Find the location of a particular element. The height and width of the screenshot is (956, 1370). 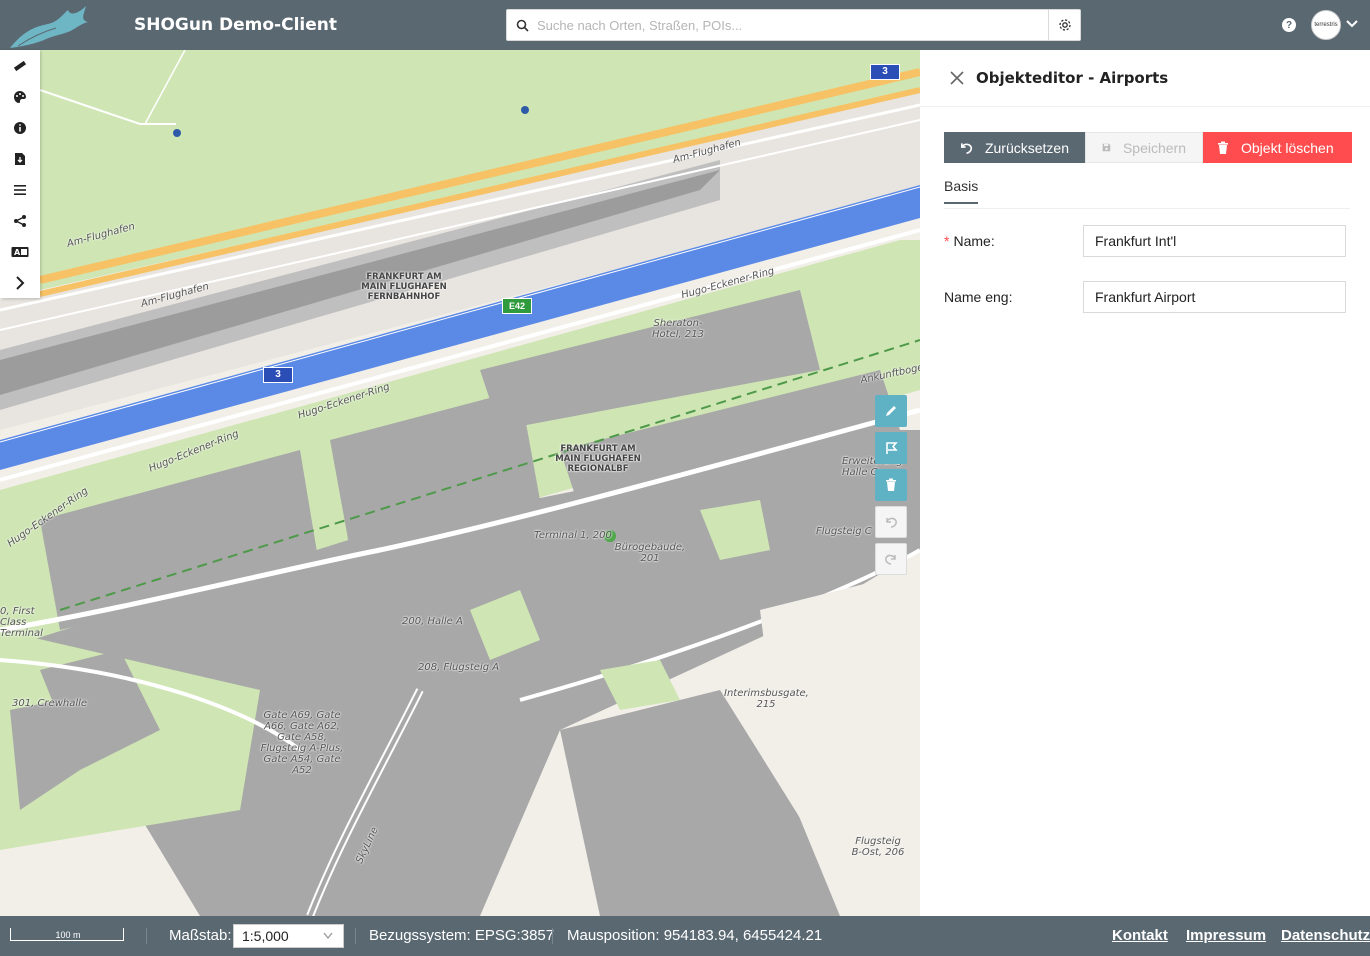

info-icon is located at coordinates (20, 127).